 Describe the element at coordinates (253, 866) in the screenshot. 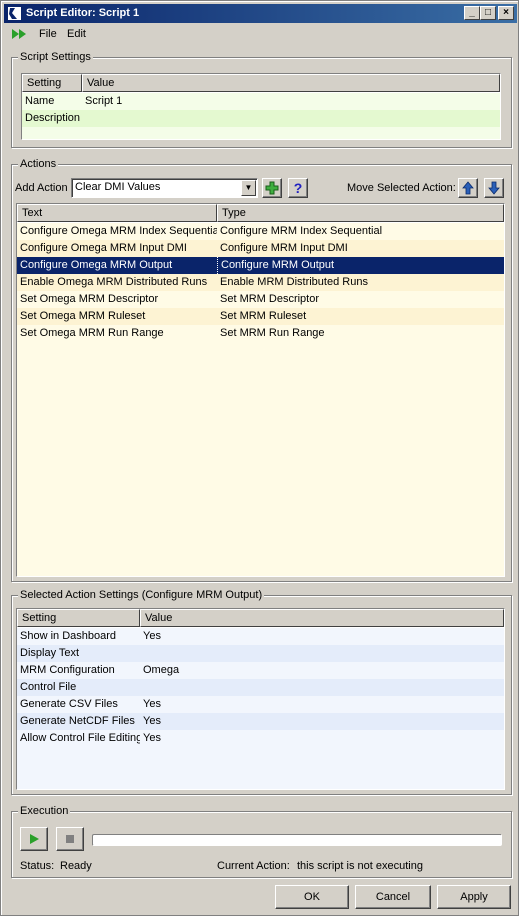

I see `current-action-label: Current Action:` at that location.